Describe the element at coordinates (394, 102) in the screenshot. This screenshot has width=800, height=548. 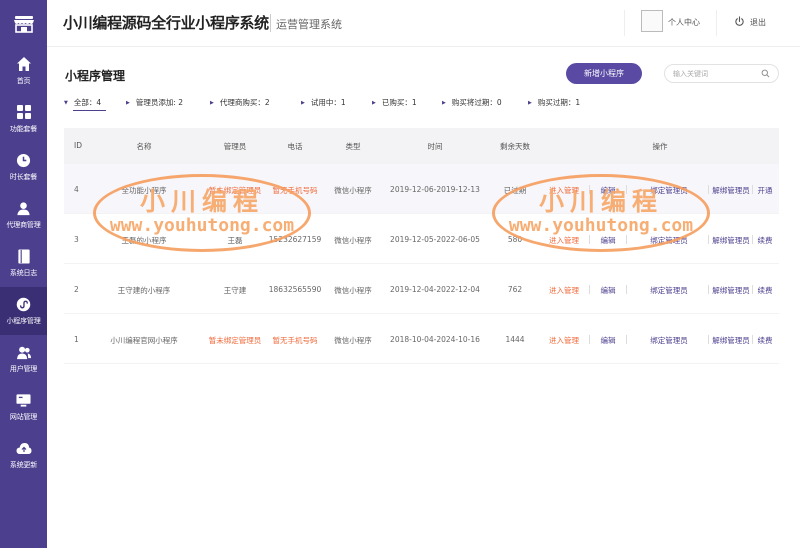
I see `filter-bought: ▶ 已购买：1` at that location.